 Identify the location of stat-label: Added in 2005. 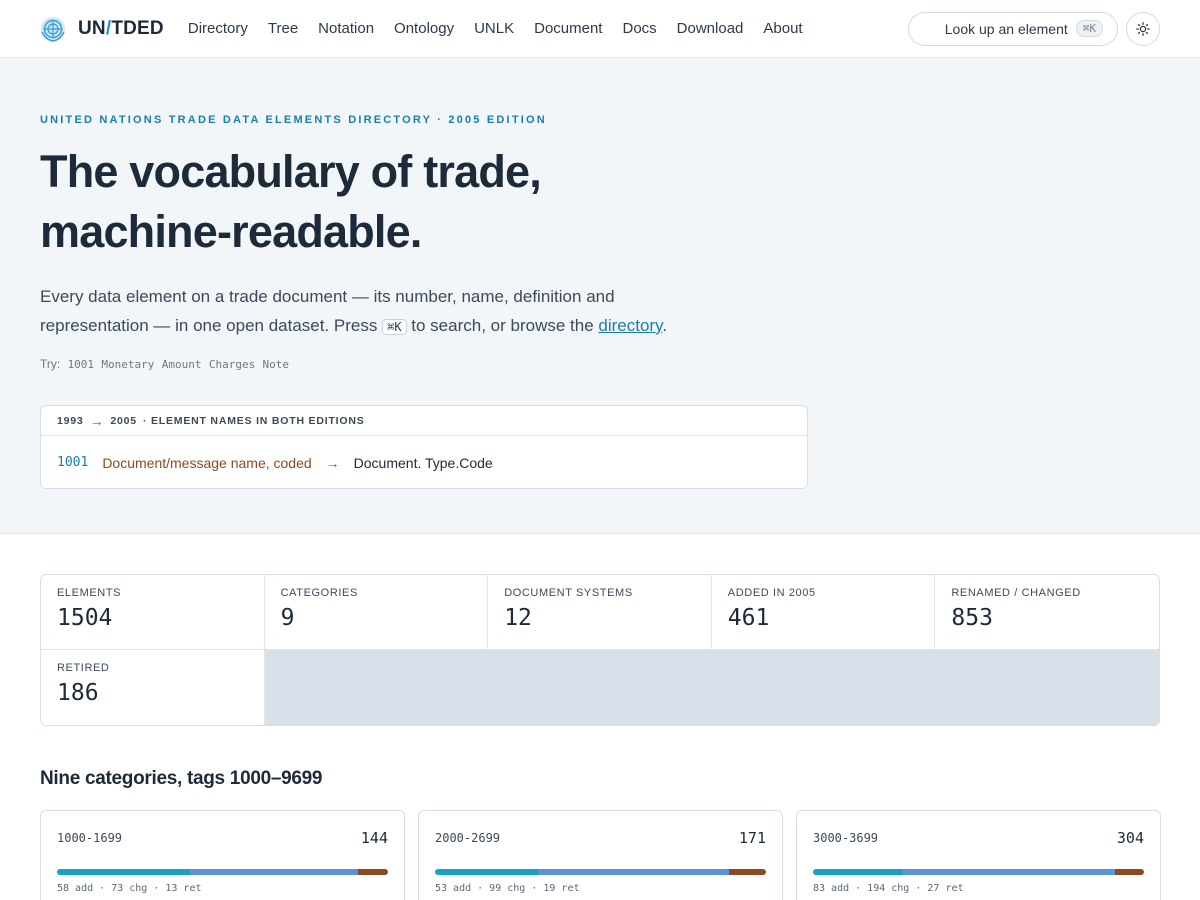
(771, 593).